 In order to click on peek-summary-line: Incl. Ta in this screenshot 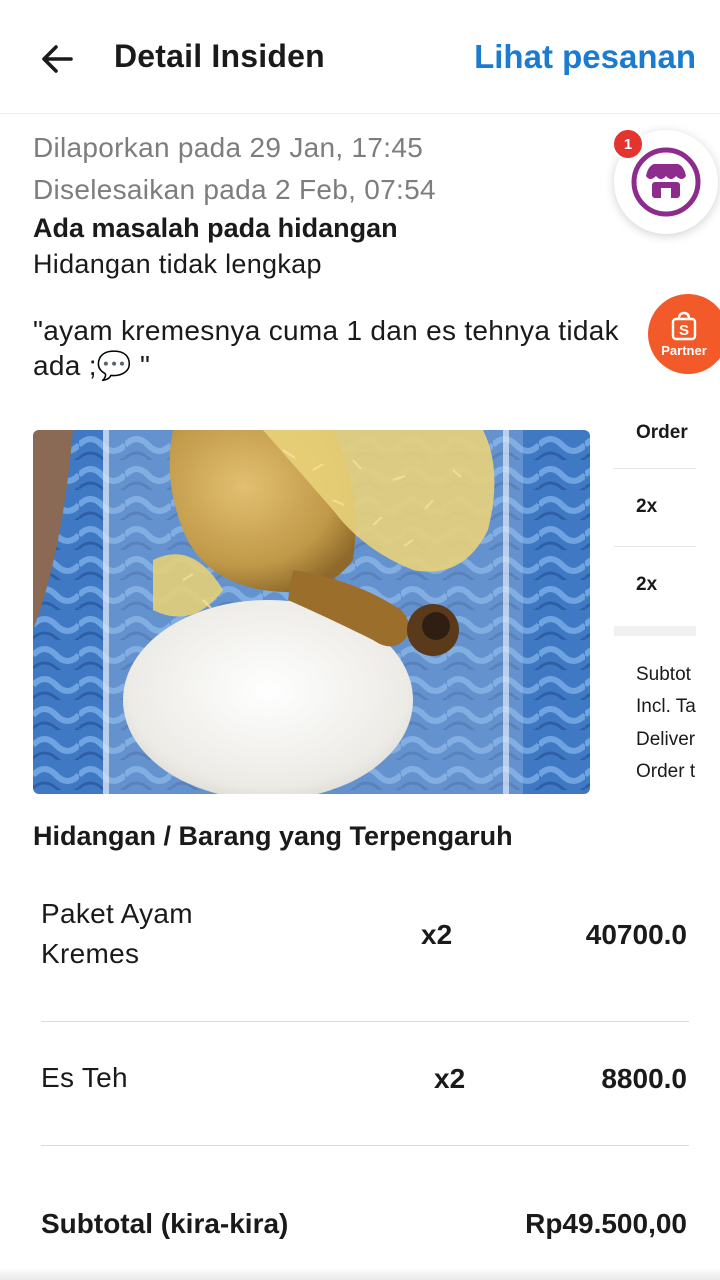, I will do `click(666, 706)`.